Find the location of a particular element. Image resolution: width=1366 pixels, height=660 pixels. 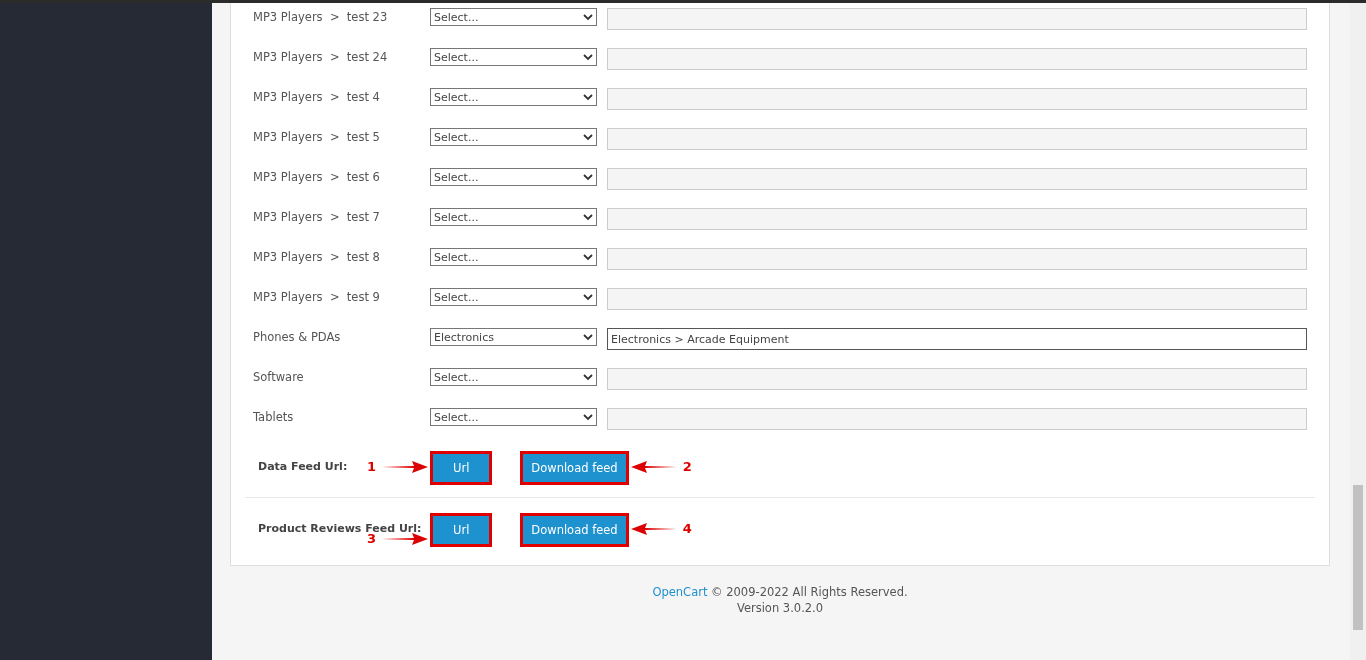

category-label: MP3 Players > test 5 is located at coordinates (317, 136).